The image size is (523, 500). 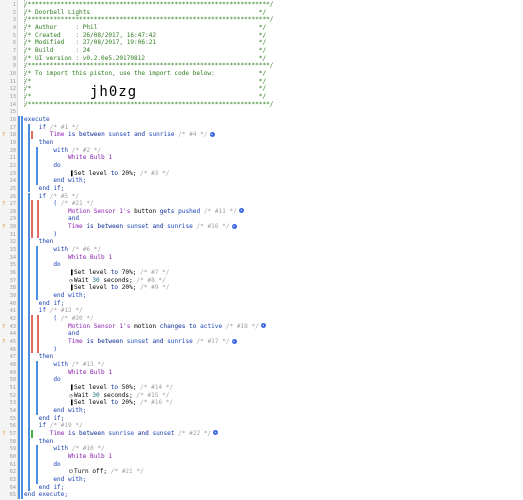 What do you see at coordinates (261, 495) in the screenshot?
I see `code-line: 65 end execute;` at bounding box center [261, 495].